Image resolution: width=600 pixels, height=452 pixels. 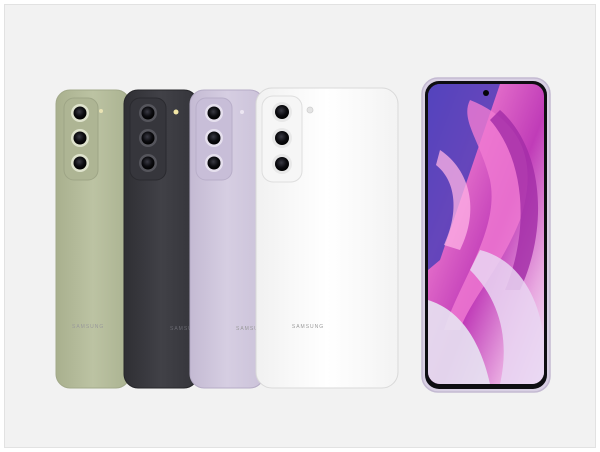 I want to click on brand-logo-olive: SAMSUNG, so click(x=88, y=327).